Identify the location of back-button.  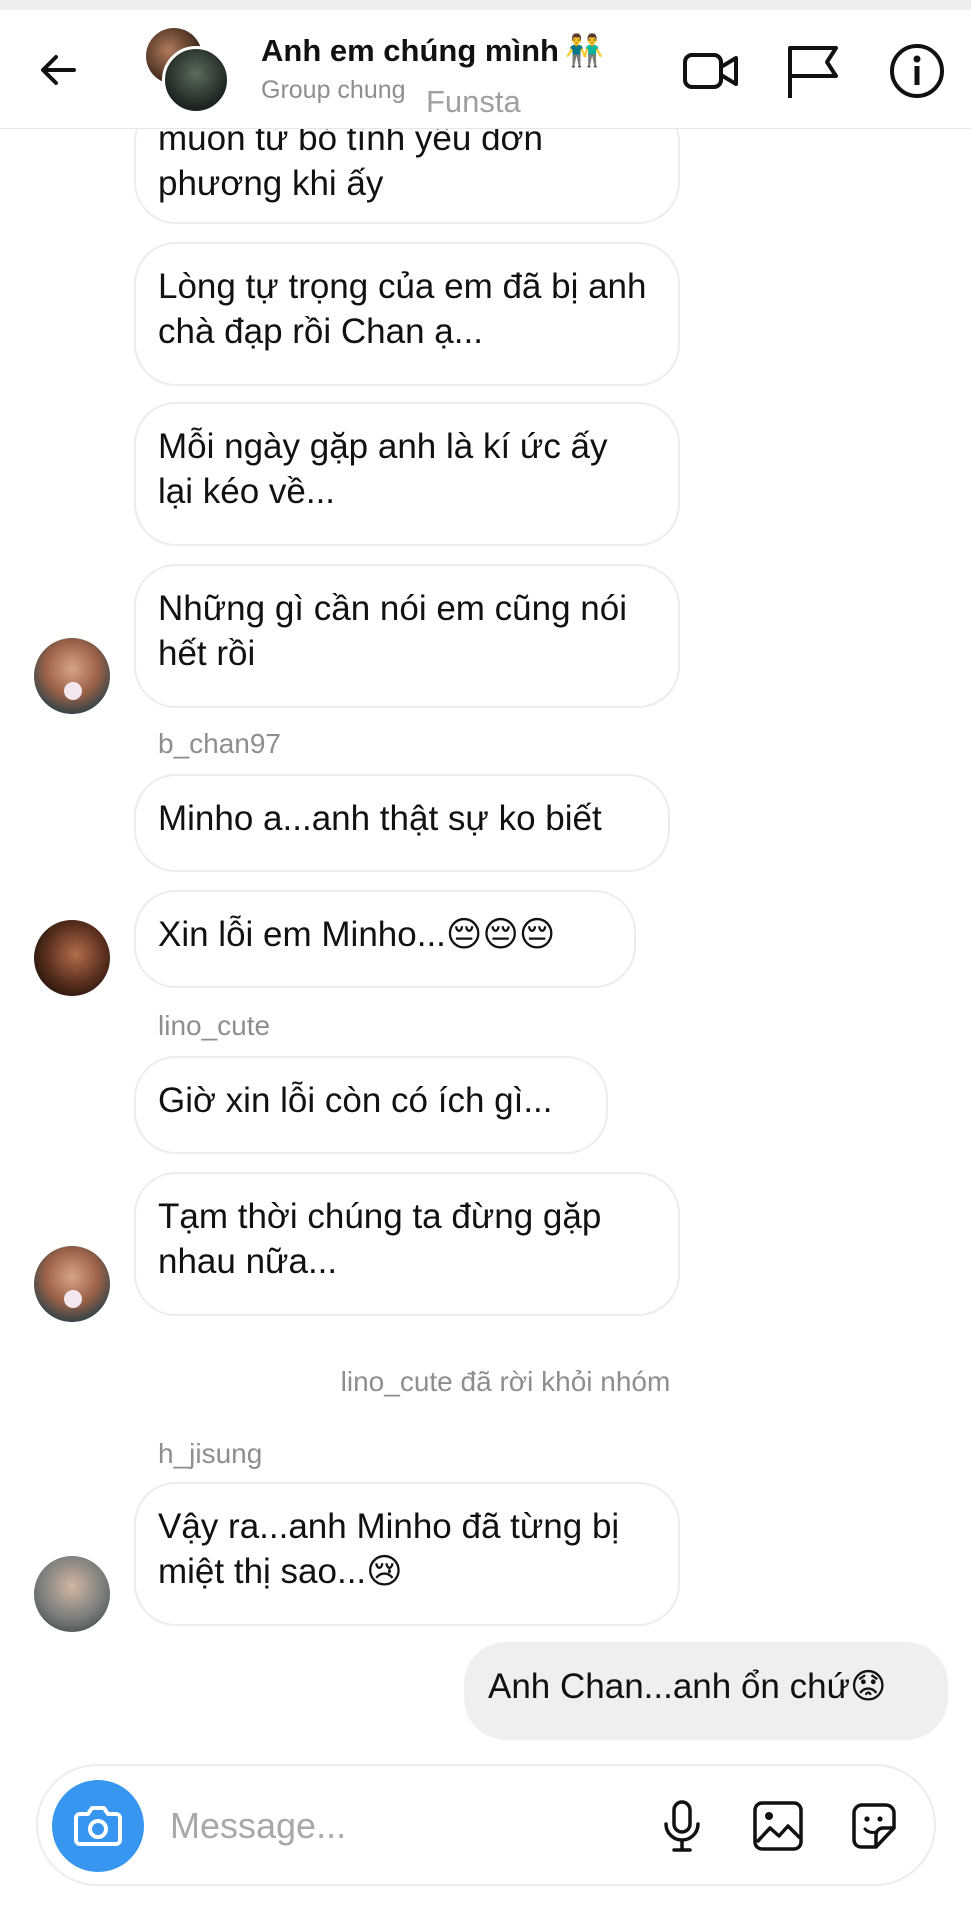
(58, 70).